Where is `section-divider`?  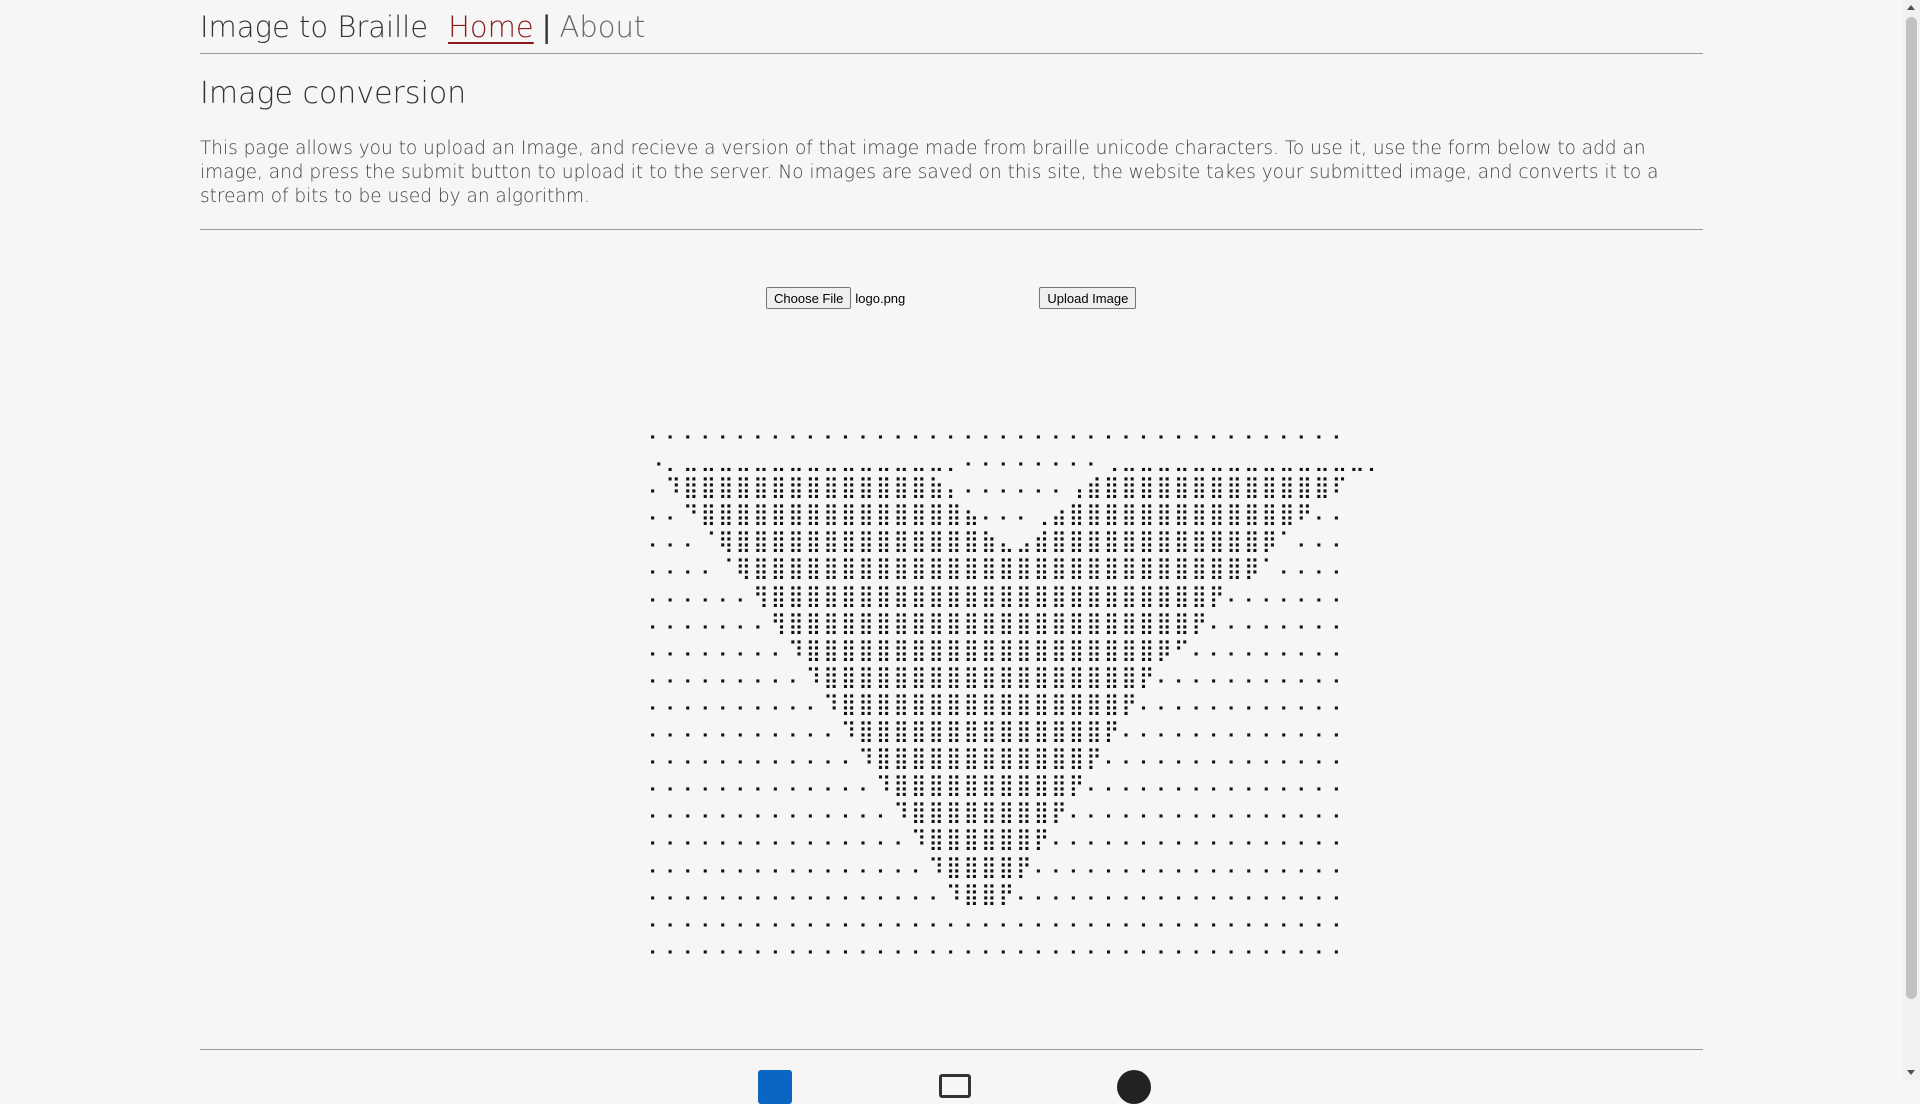
section-divider is located at coordinates (951, 229).